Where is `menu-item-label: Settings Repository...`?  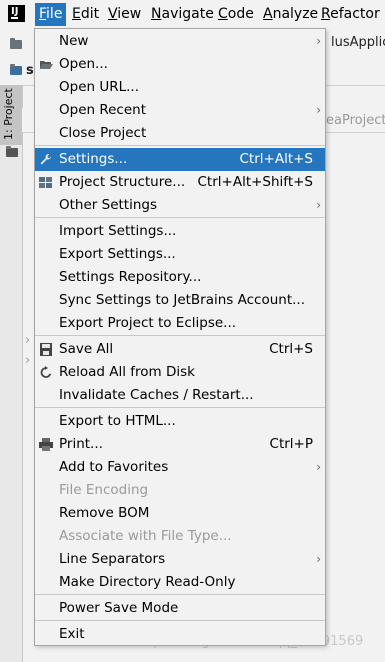
menu-item-label: Settings Repository... is located at coordinates (130, 277).